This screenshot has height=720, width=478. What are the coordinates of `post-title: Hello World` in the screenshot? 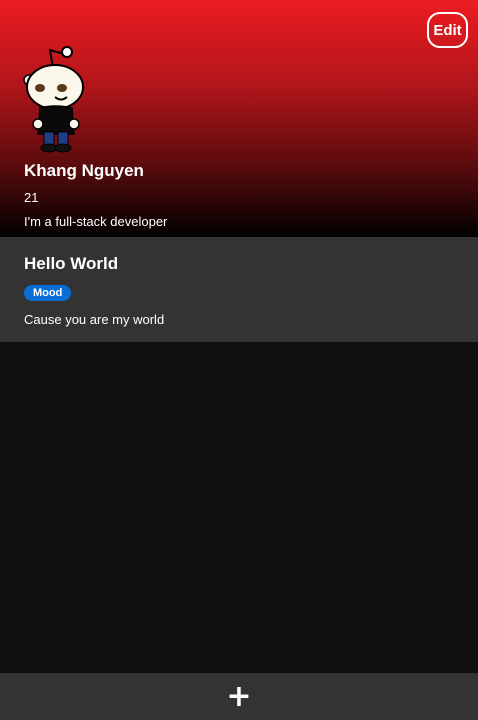 It's located at (71, 263).